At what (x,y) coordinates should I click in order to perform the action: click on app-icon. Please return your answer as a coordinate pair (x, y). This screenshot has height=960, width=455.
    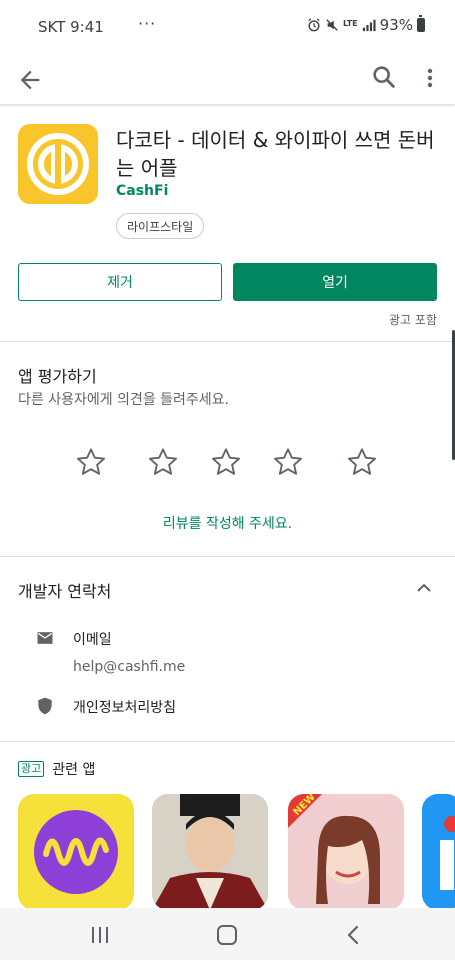
    Looking at the image, I should click on (58, 164).